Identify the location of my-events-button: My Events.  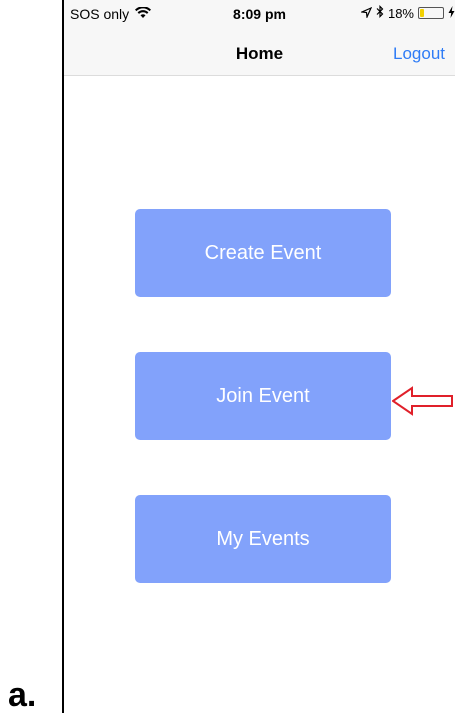
(263, 539).